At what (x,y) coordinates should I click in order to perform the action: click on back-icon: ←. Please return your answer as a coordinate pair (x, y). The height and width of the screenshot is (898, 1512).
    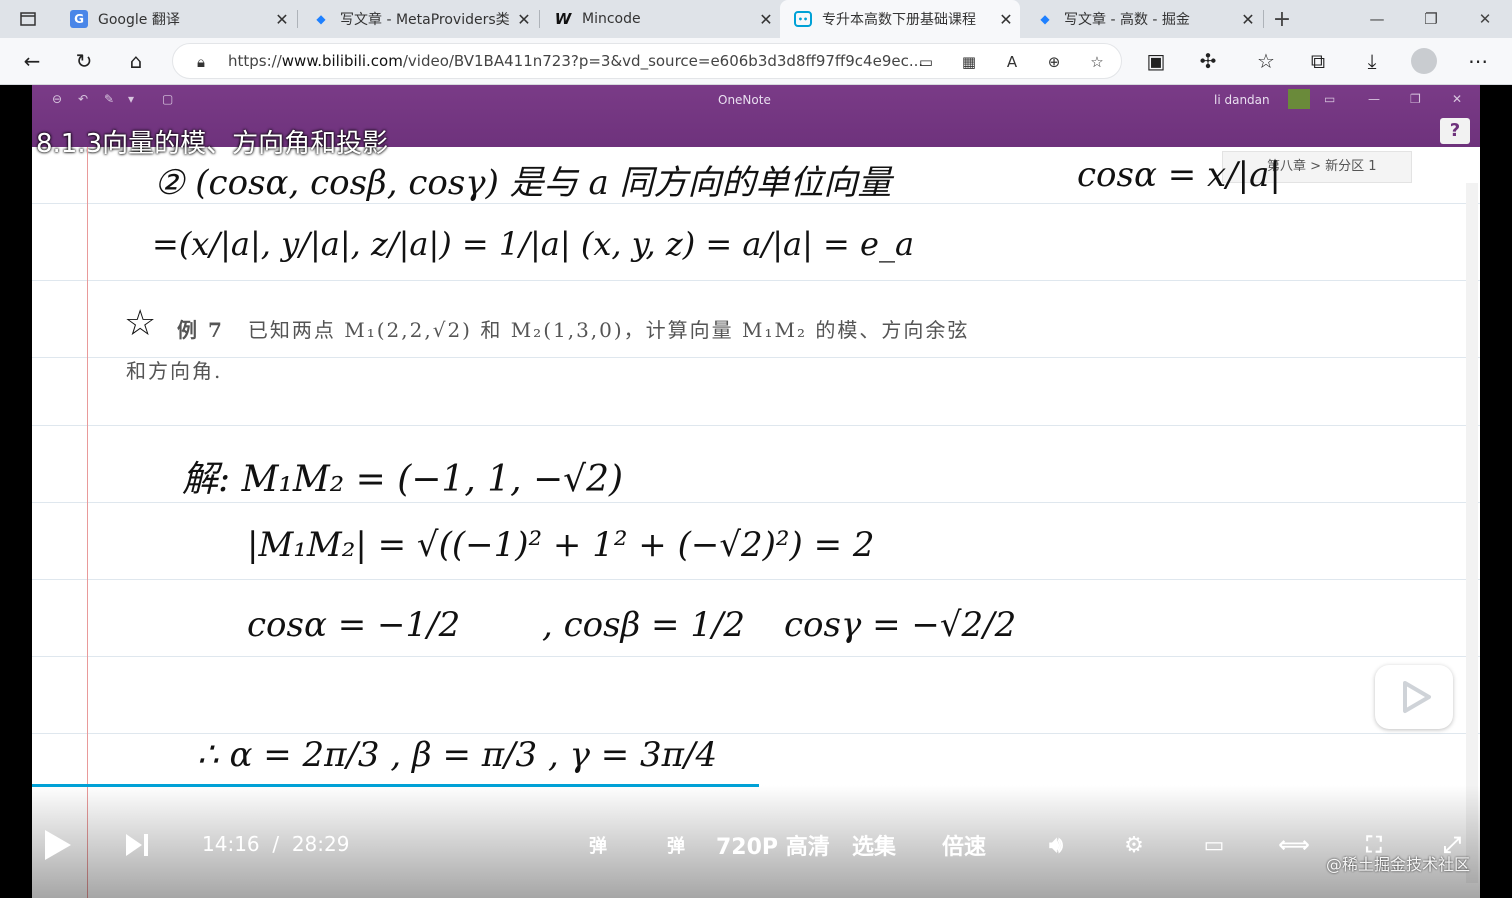
    Looking at the image, I should click on (32, 61).